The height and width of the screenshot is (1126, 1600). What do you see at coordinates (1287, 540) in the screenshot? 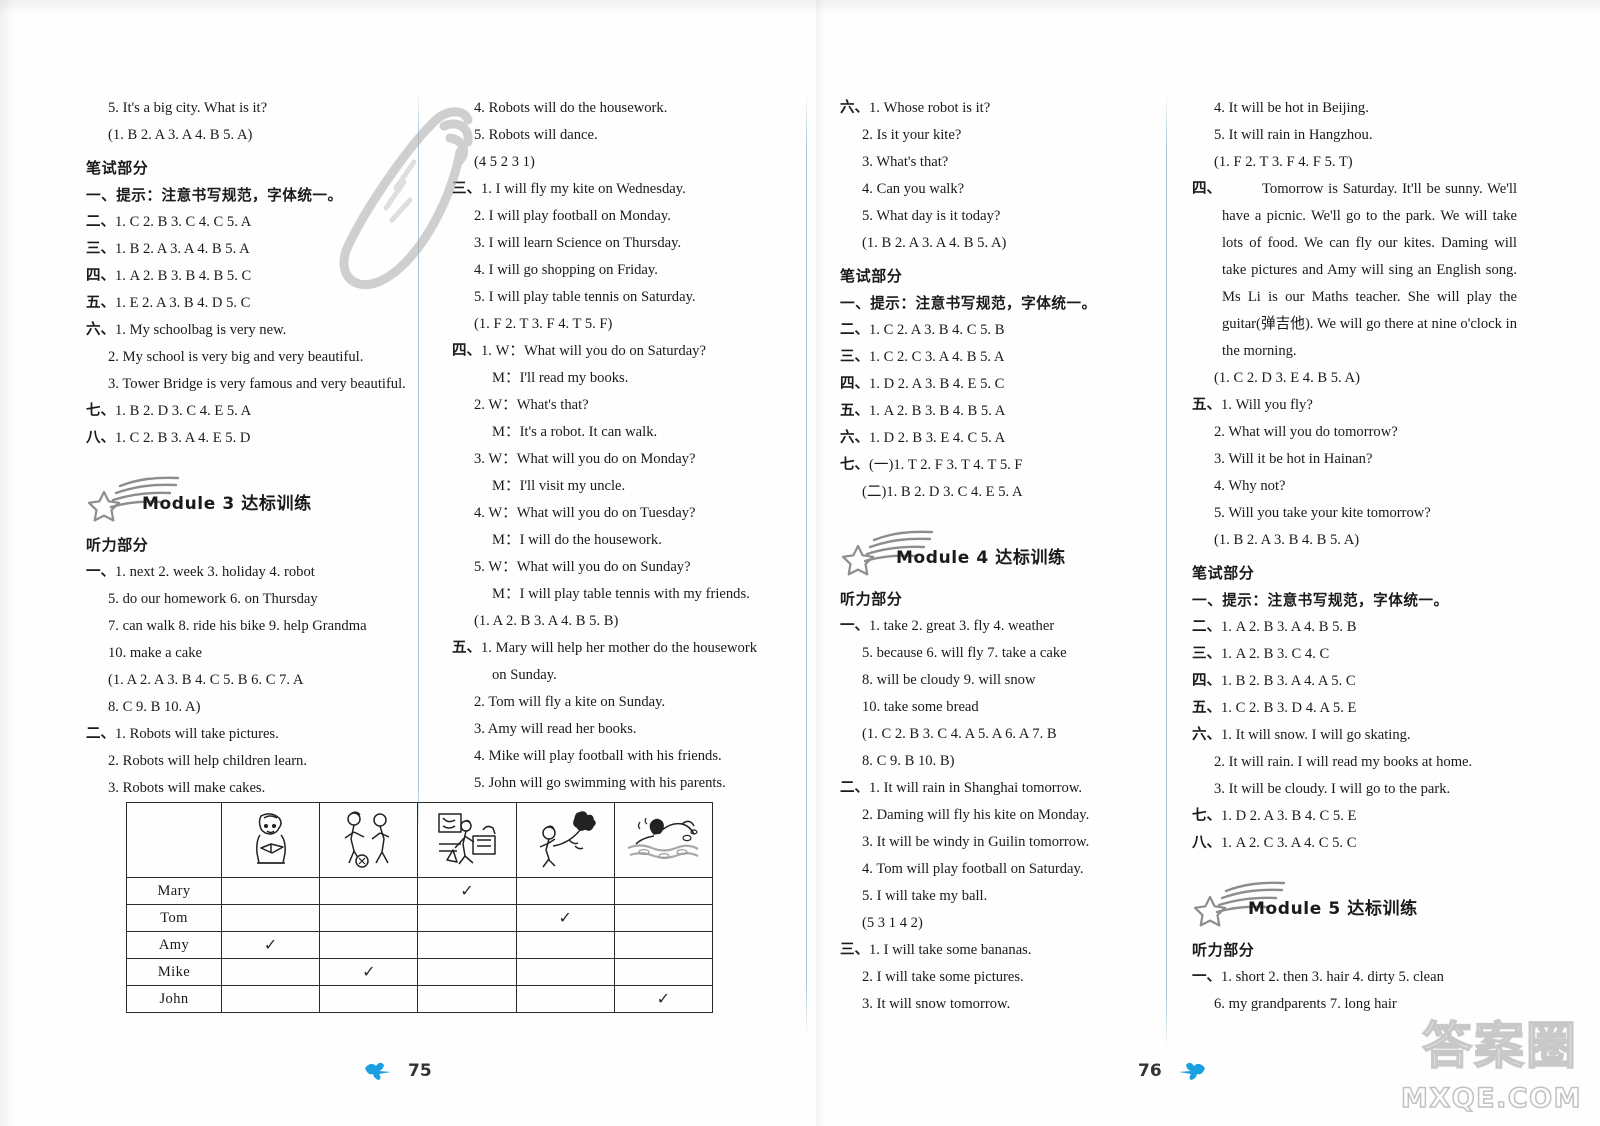
I see `c4b-line-7: (1. B 2. A 3. B 4. B 5. A)` at bounding box center [1287, 540].